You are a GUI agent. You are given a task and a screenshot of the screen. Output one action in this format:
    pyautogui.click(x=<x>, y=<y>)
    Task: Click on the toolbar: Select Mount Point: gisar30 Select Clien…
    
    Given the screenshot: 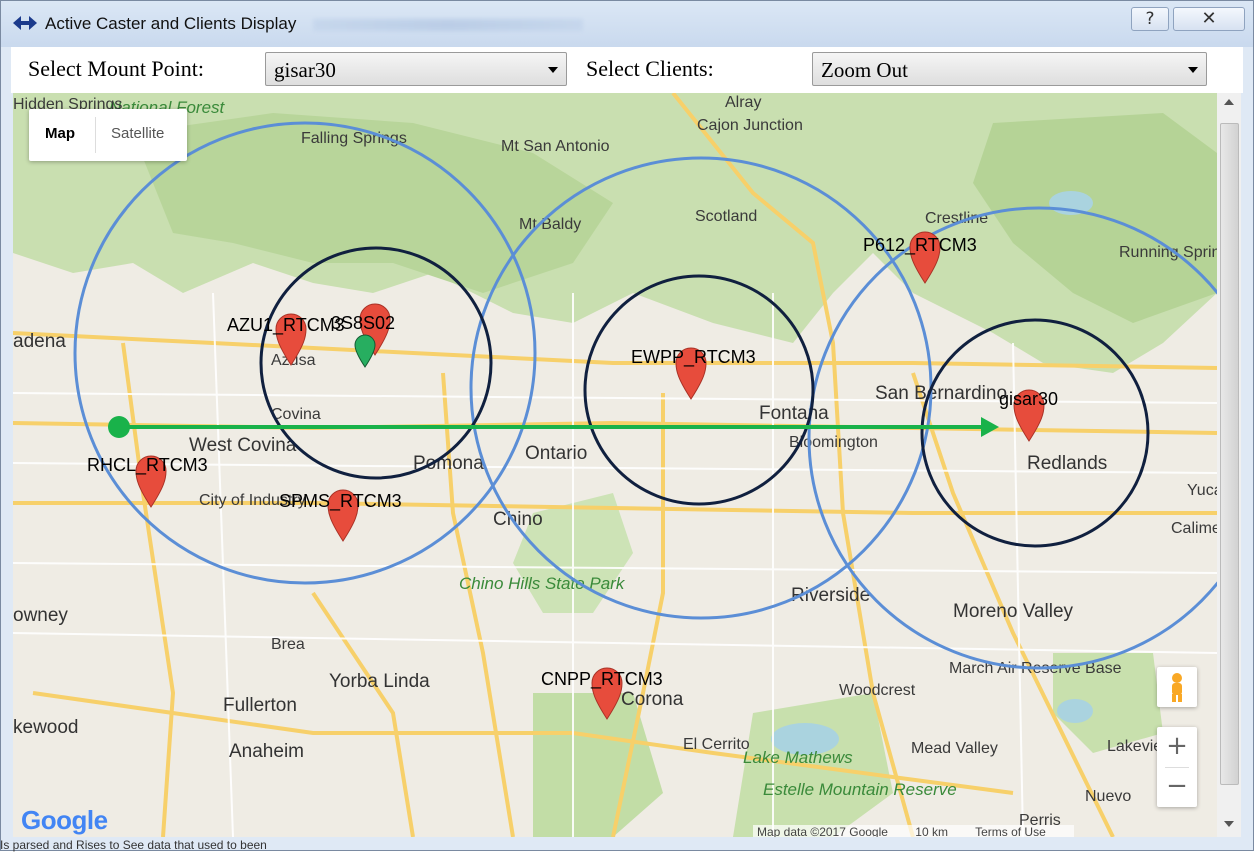 What is the action you would take?
    pyautogui.click(x=627, y=70)
    